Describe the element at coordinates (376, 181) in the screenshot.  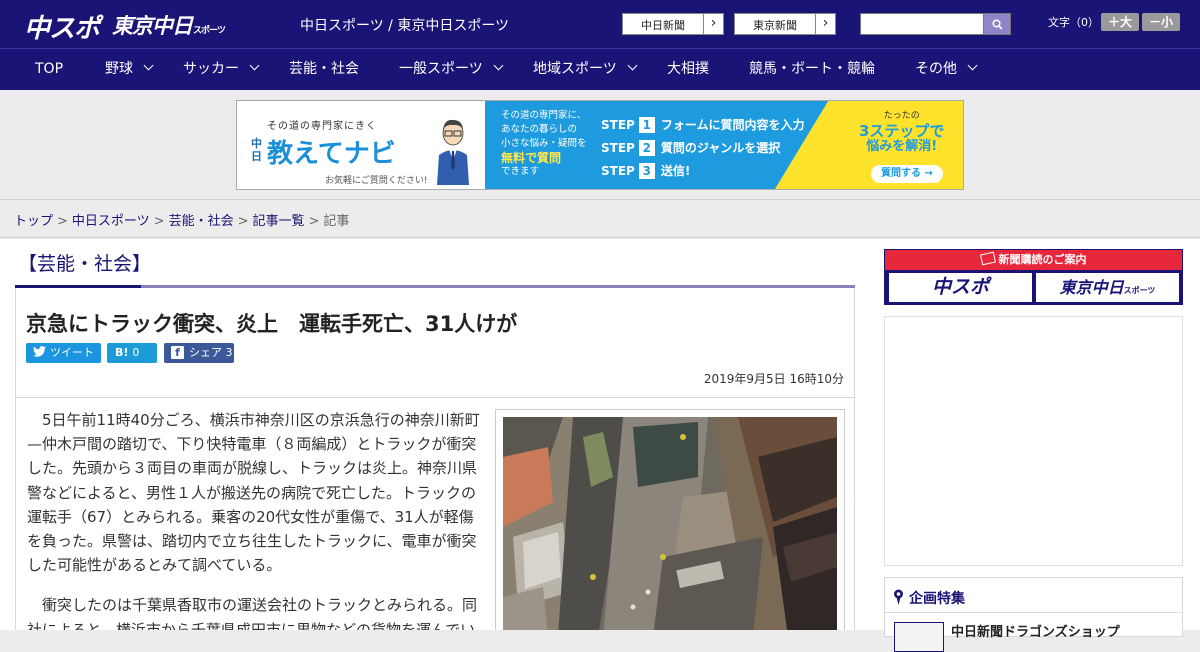
I see `banner-note: お気軽にご質問ください!` at that location.